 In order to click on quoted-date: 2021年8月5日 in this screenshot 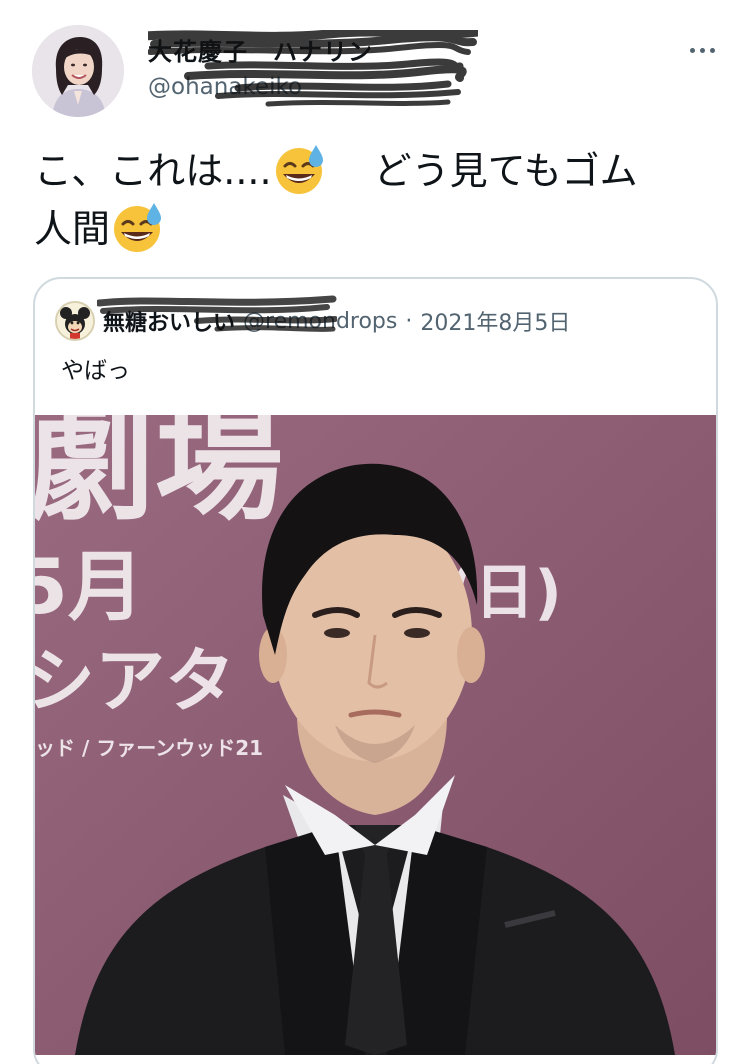, I will do `click(495, 321)`.